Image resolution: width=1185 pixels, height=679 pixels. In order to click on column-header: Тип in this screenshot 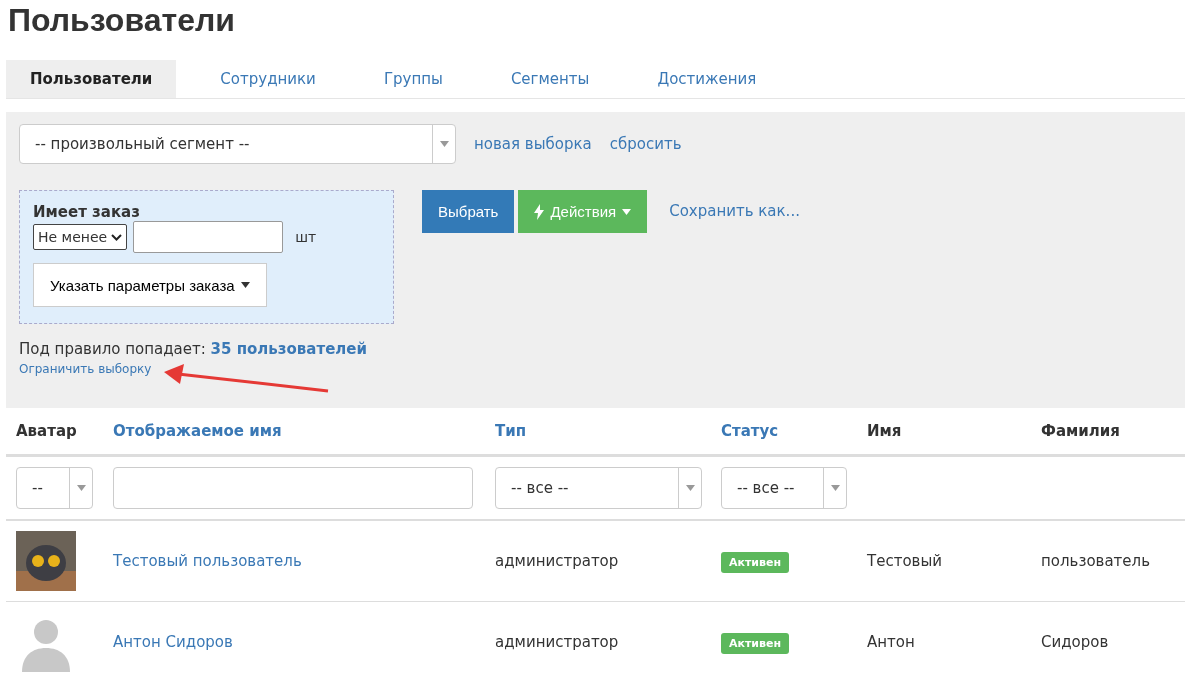, I will do `click(598, 432)`.